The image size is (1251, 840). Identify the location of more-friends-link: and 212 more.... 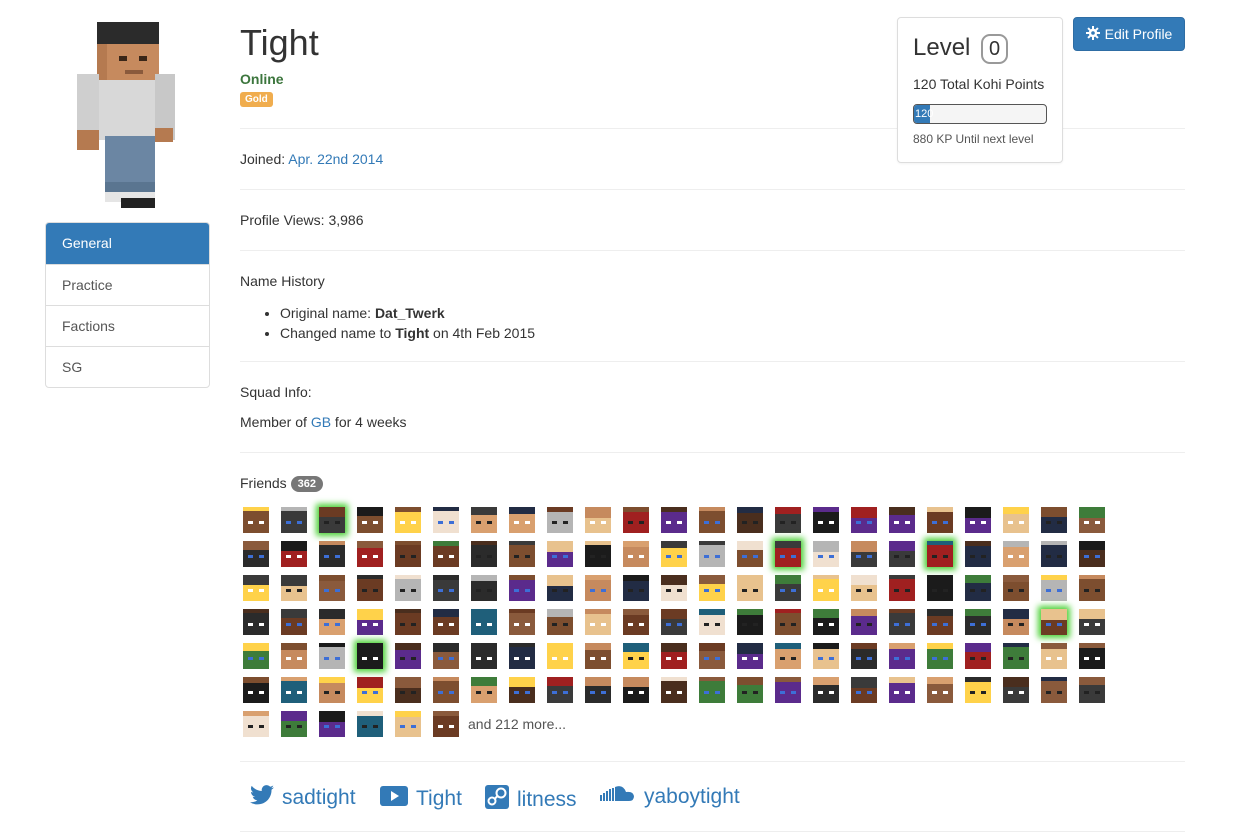
(517, 724).